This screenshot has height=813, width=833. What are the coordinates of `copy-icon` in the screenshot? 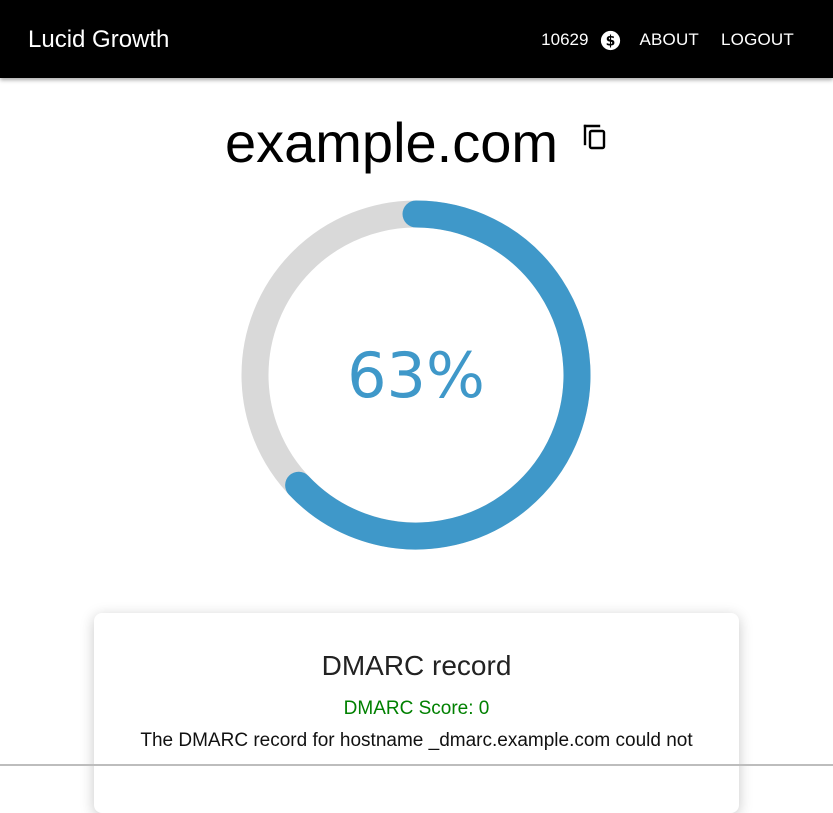 It's located at (595, 137).